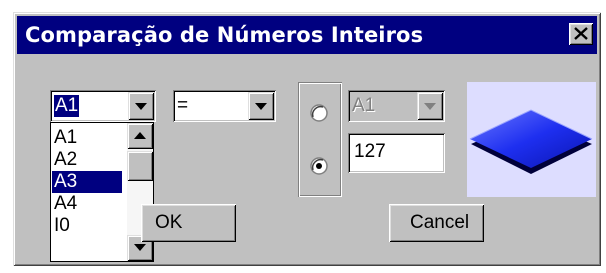 This screenshot has width=606, height=273. Describe the element at coordinates (396, 106) in the screenshot. I see `right-variable-select: A1` at that location.